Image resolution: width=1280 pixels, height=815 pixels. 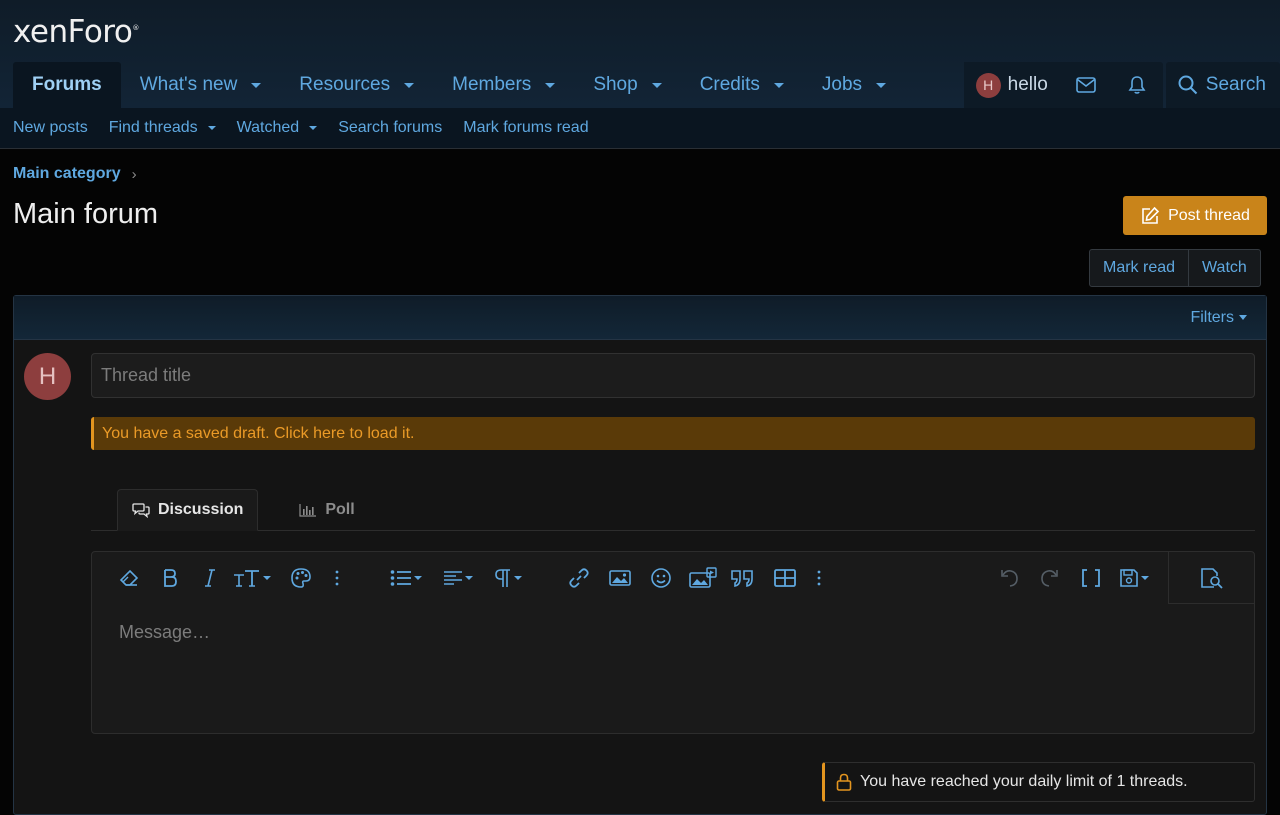 I want to click on tab-discussion: Discussion, so click(x=188, y=510).